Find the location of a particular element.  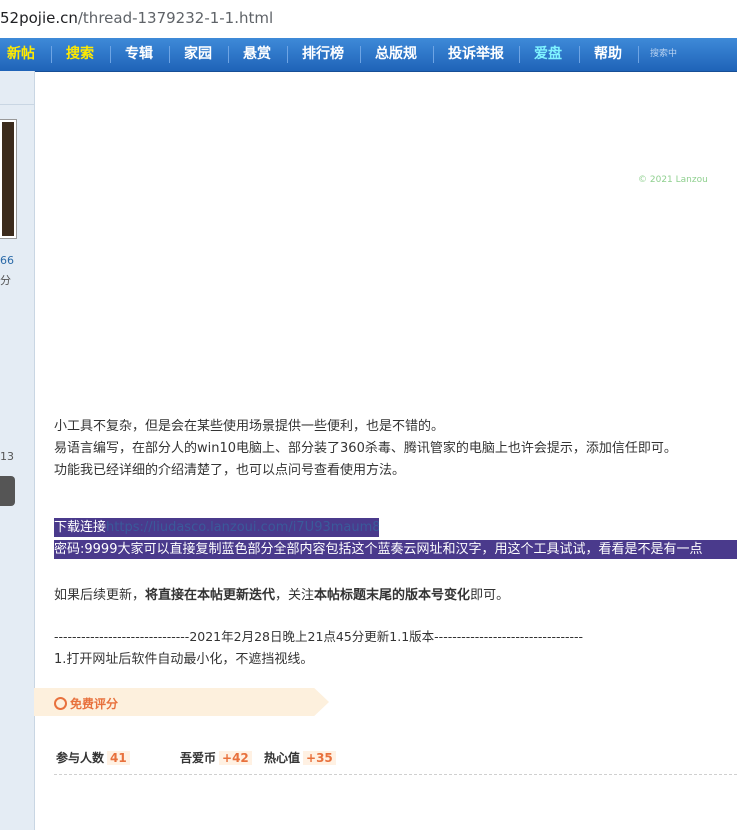

nav-item-6: 总版规 is located at coordinates (396, 54).